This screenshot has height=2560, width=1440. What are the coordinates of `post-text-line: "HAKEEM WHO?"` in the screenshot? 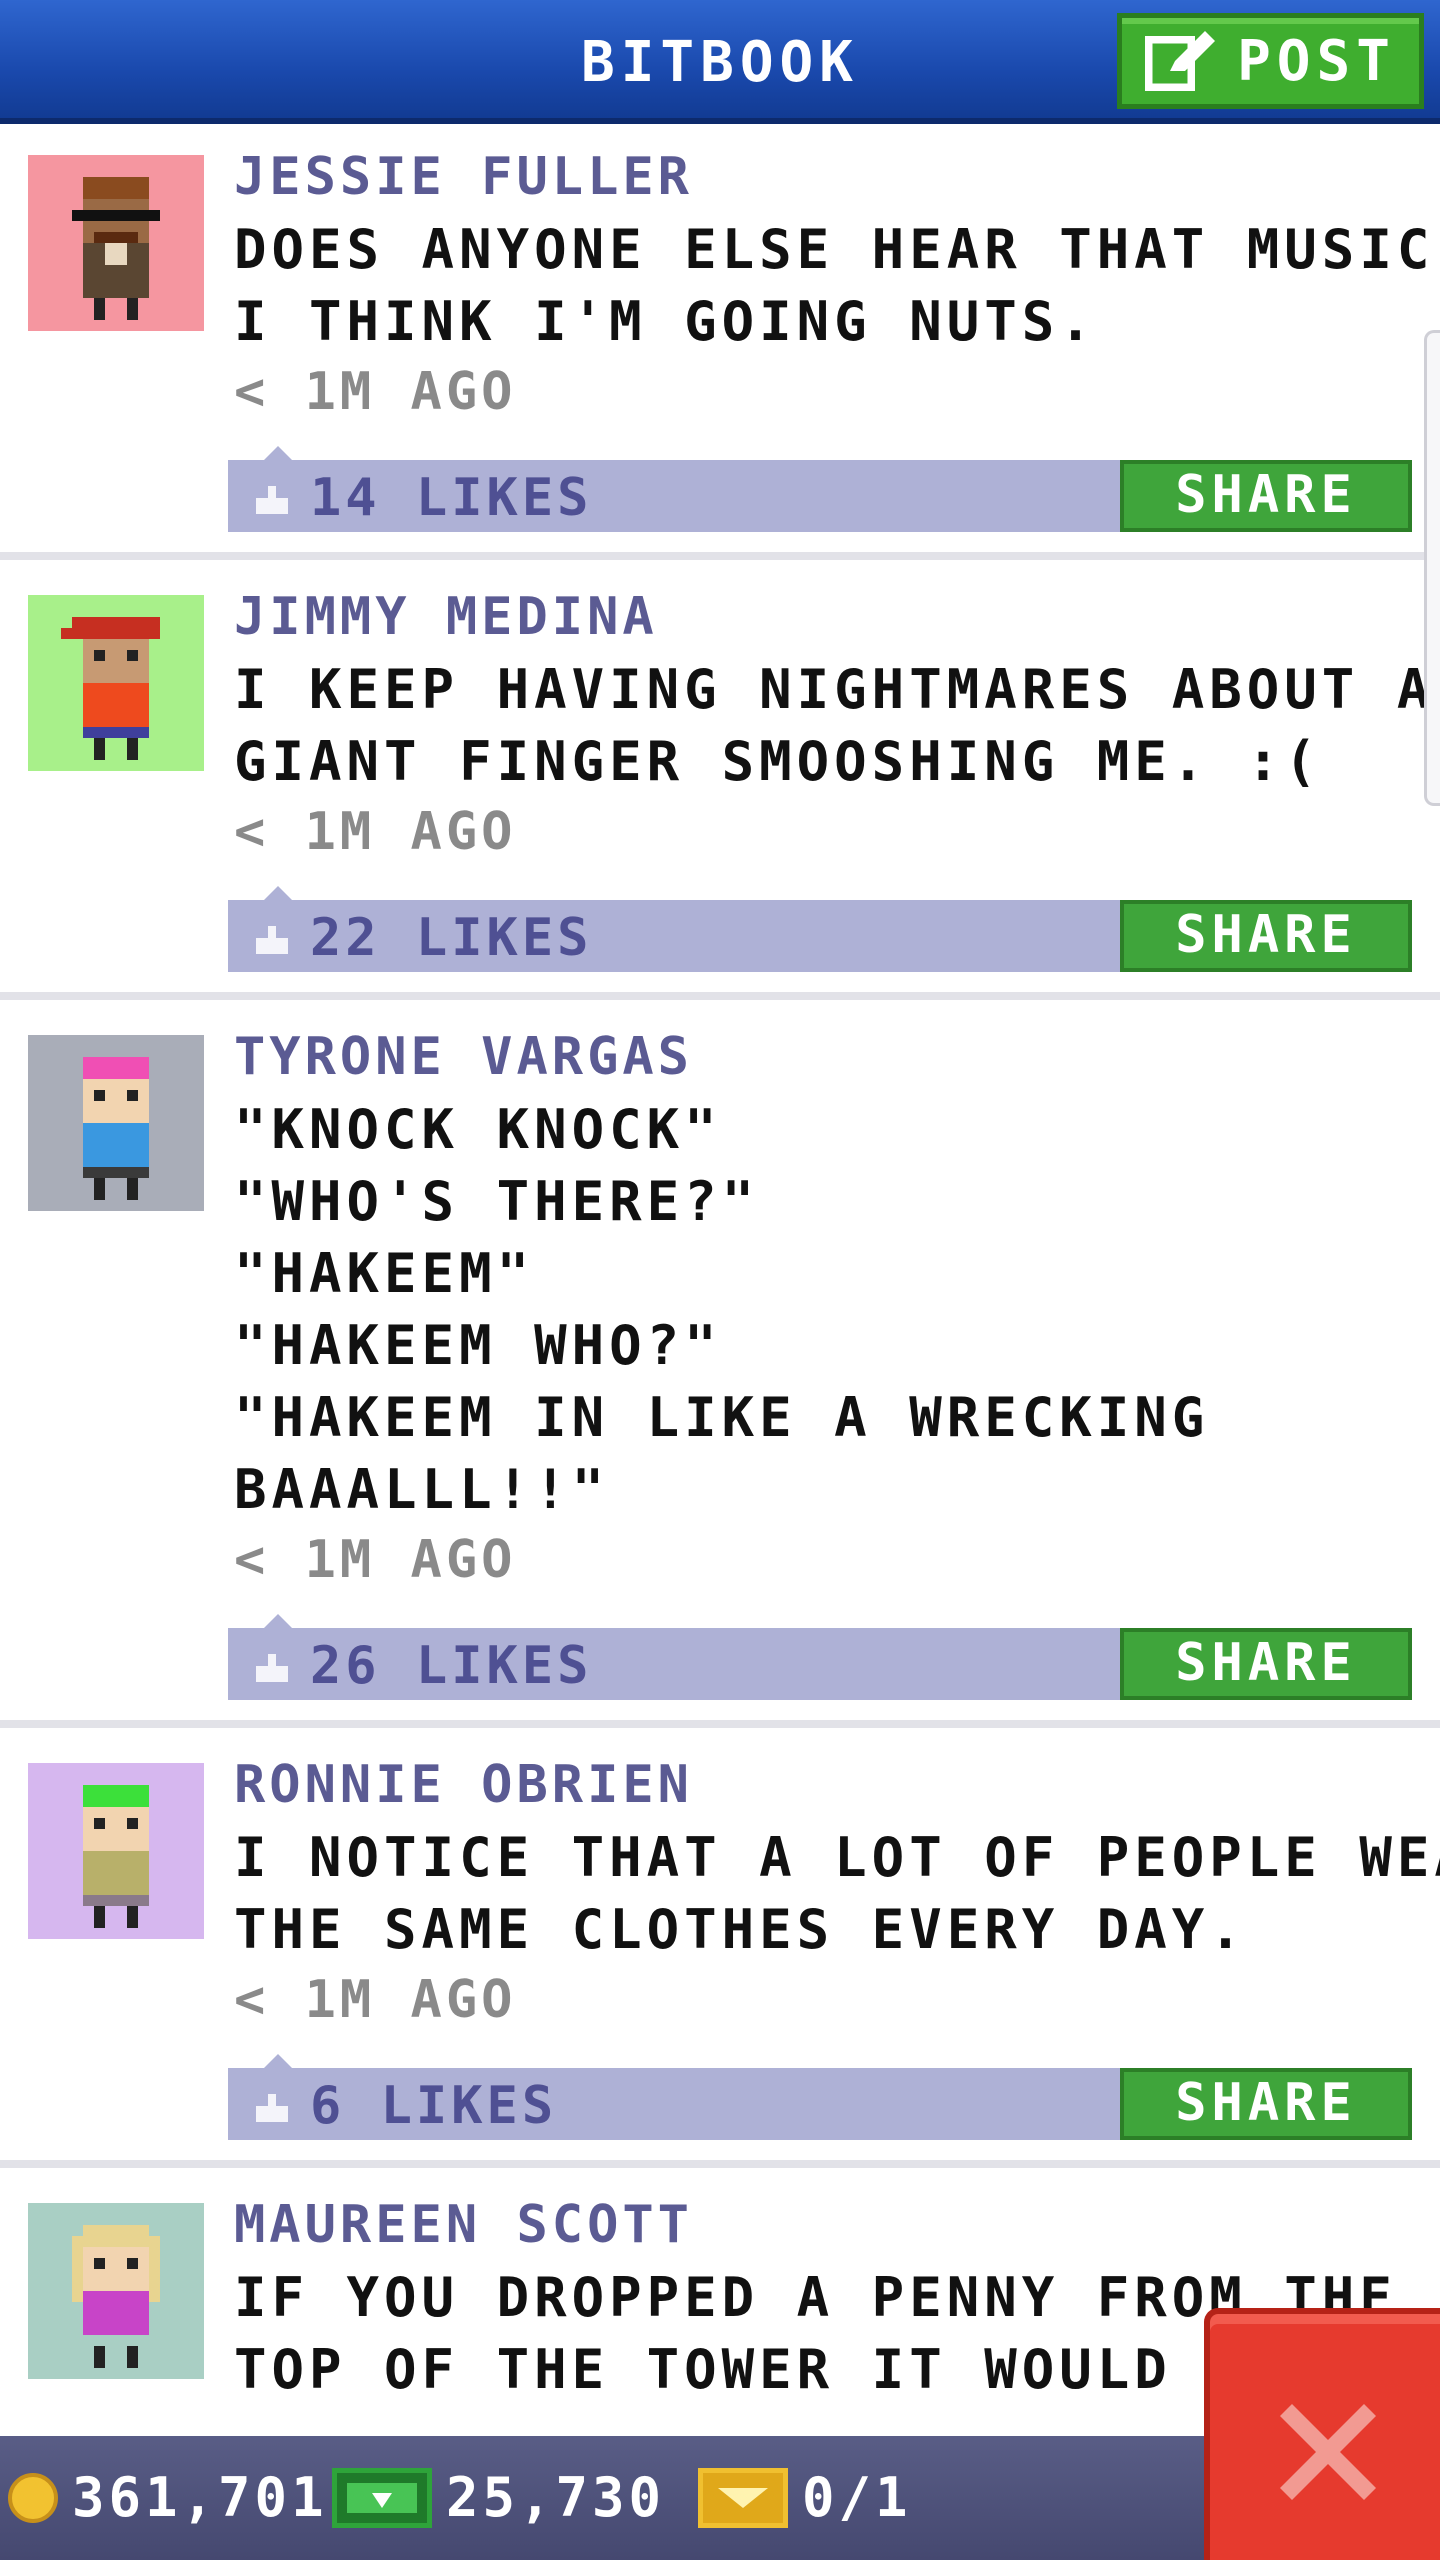 It's located at (478, 1345).